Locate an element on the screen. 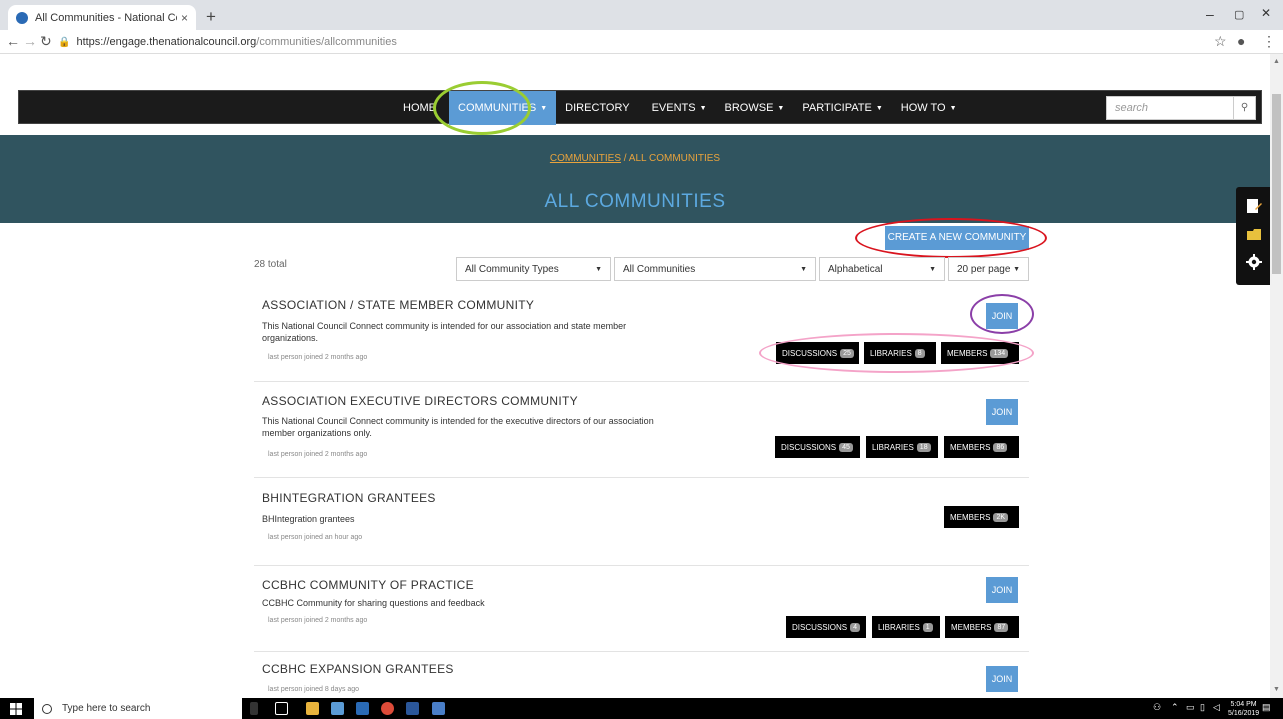  per-page-select: 20 per page ▼ is located at coordinates (988, 269).